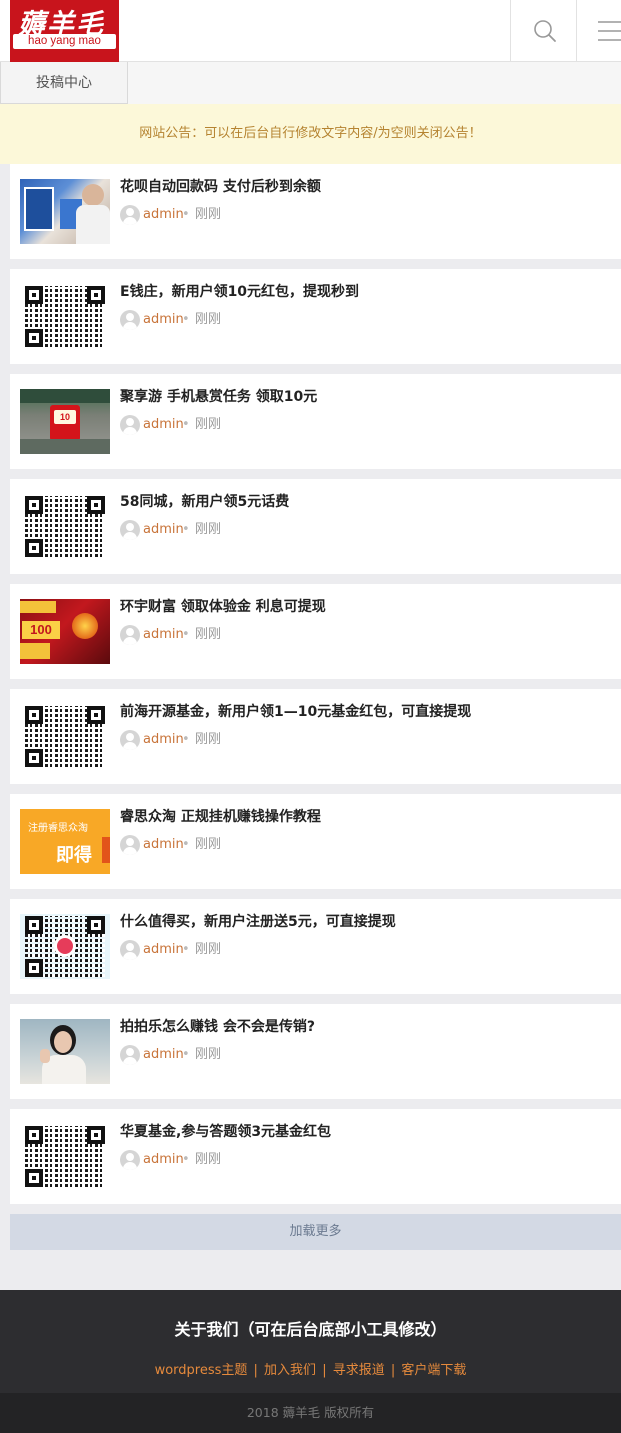  Describe the element at coordinates (315, 946) in the screenshot. I see `post-item: 什么值得买，新用户注册送5元，可直接提现 admin • 刚刚` at that location.